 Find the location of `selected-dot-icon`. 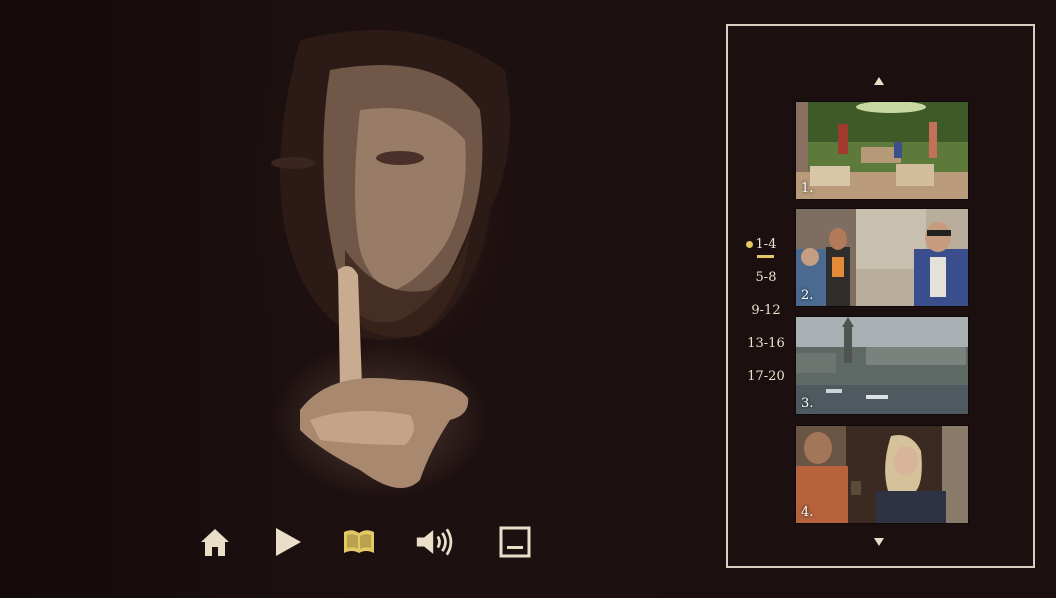

selected-dot-icon is located at coordinates (749, 244).